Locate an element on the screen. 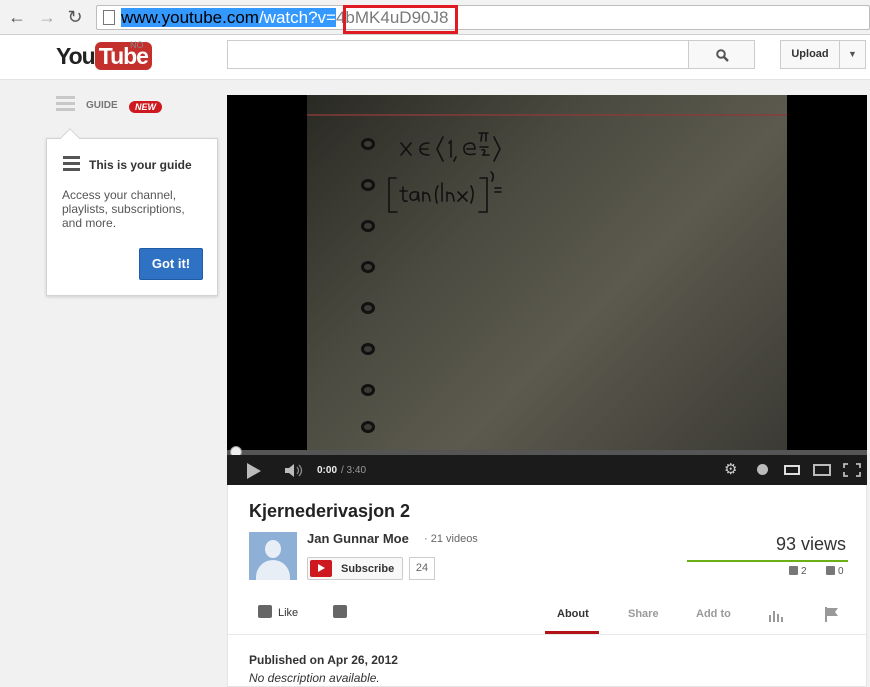 The image size is (870, 687). url-id-highlight-box is located at coordinates (400, 19).